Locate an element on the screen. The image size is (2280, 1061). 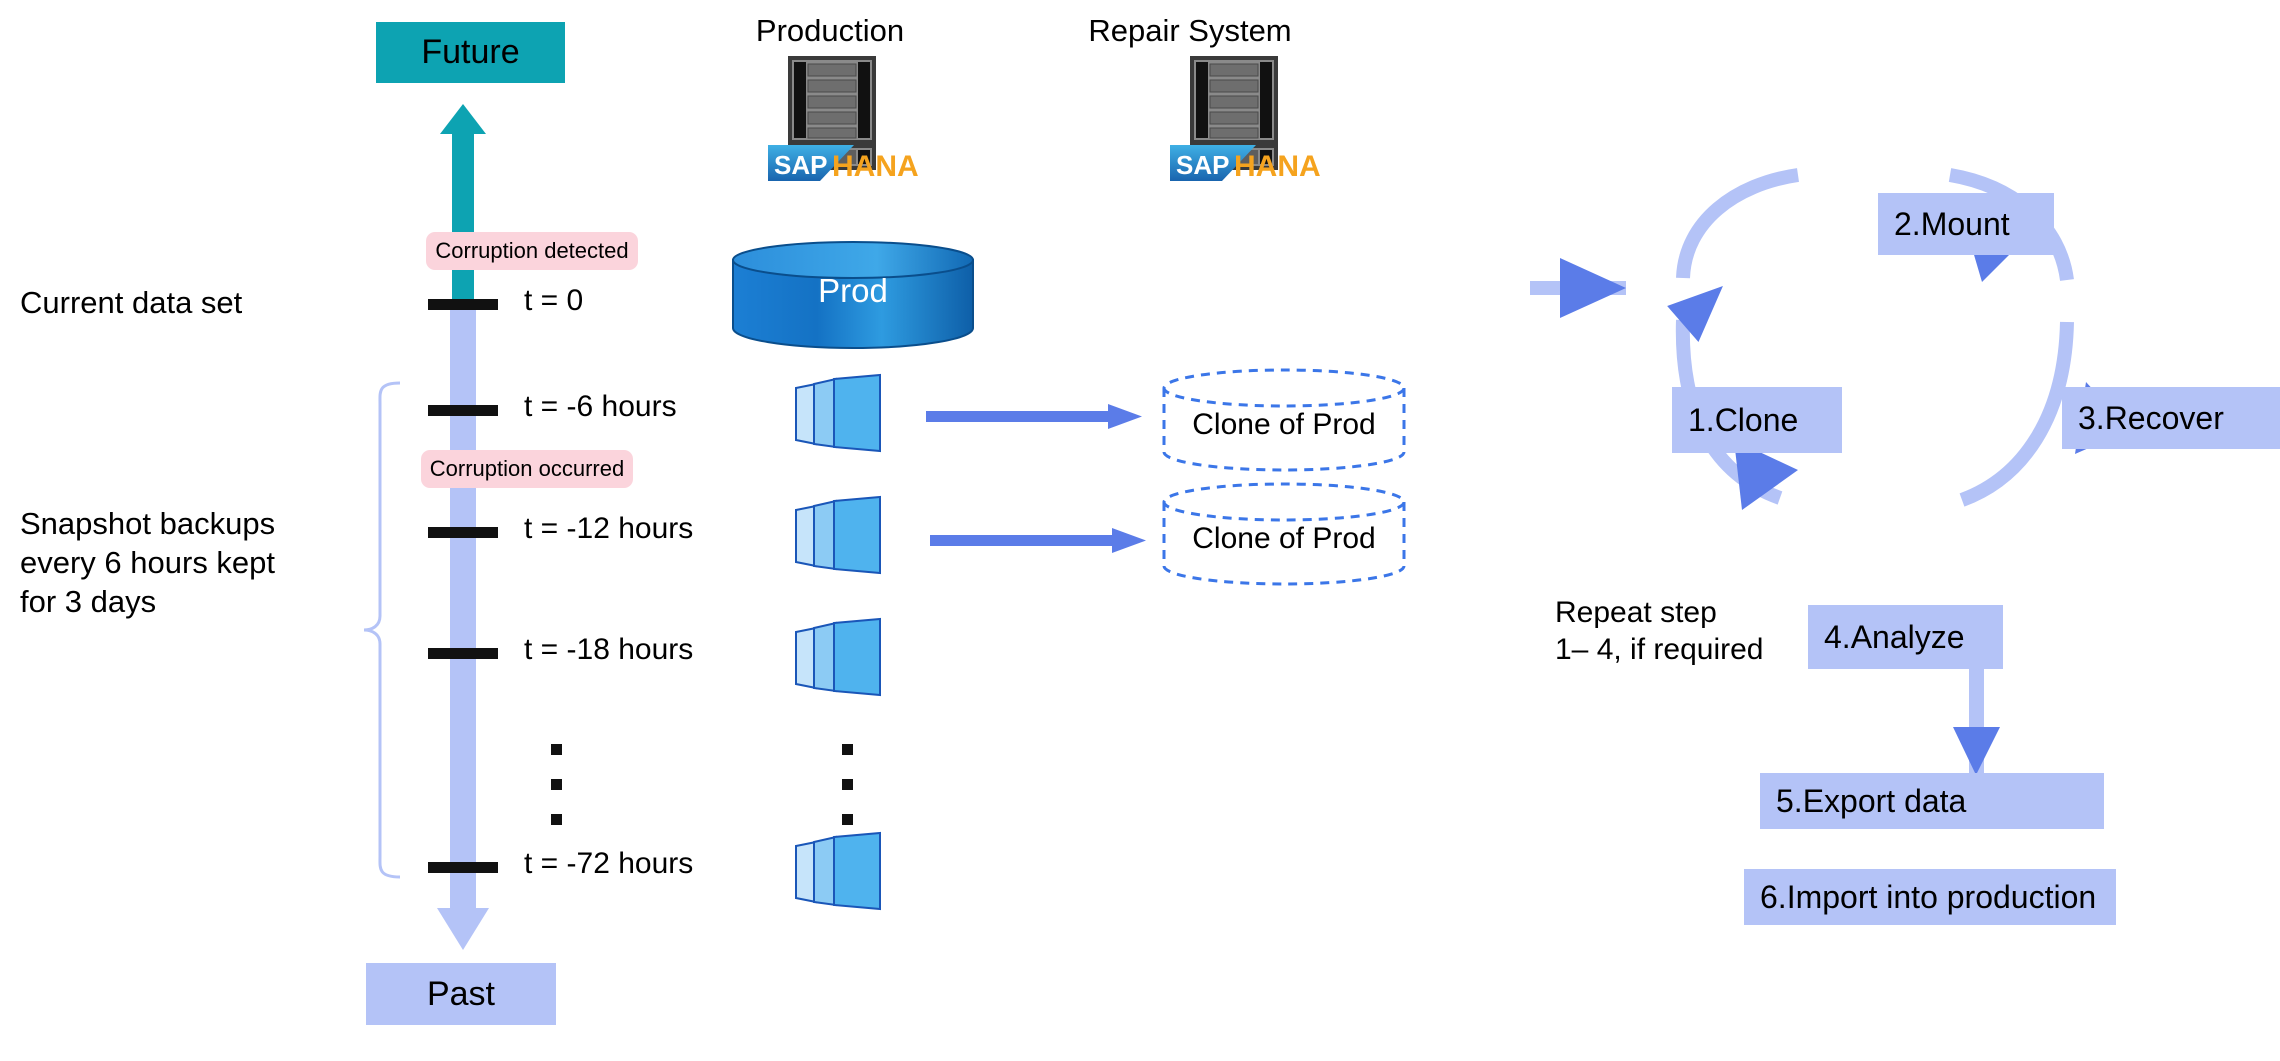
sap-hana-logo-production: SAP HANA is located at coordinates (848, 163).